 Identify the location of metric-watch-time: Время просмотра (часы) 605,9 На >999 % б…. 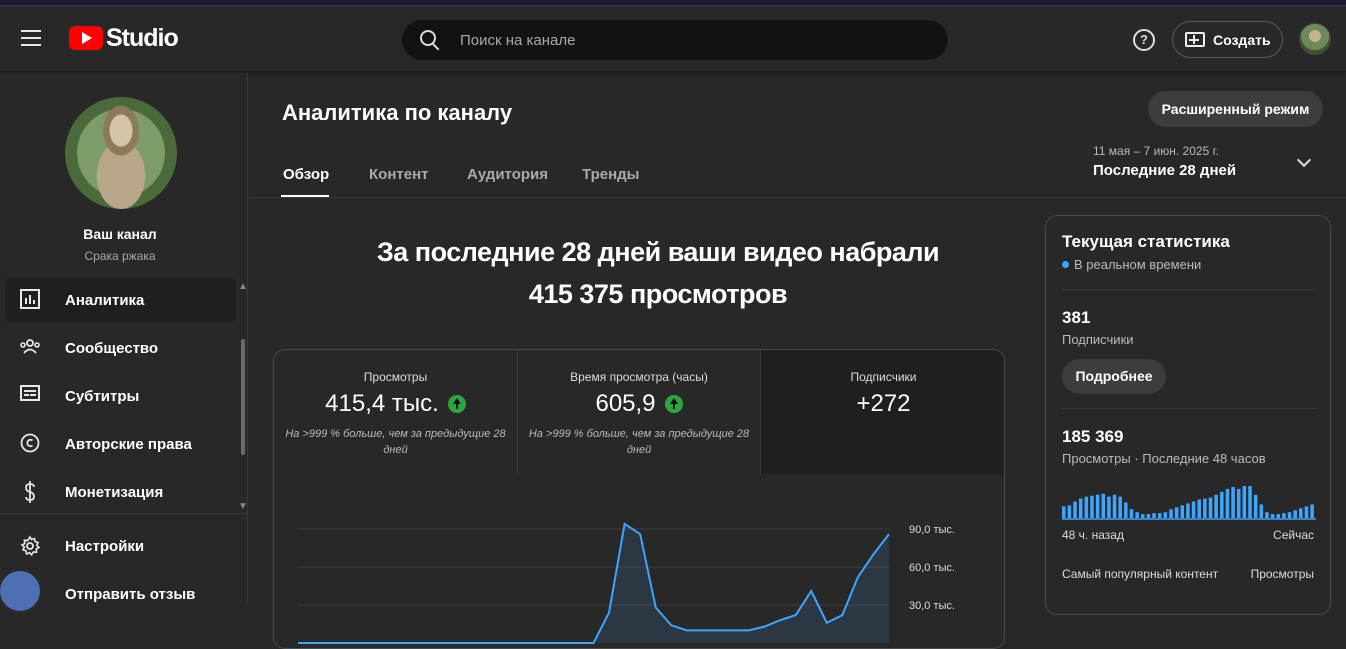
(639, 412).